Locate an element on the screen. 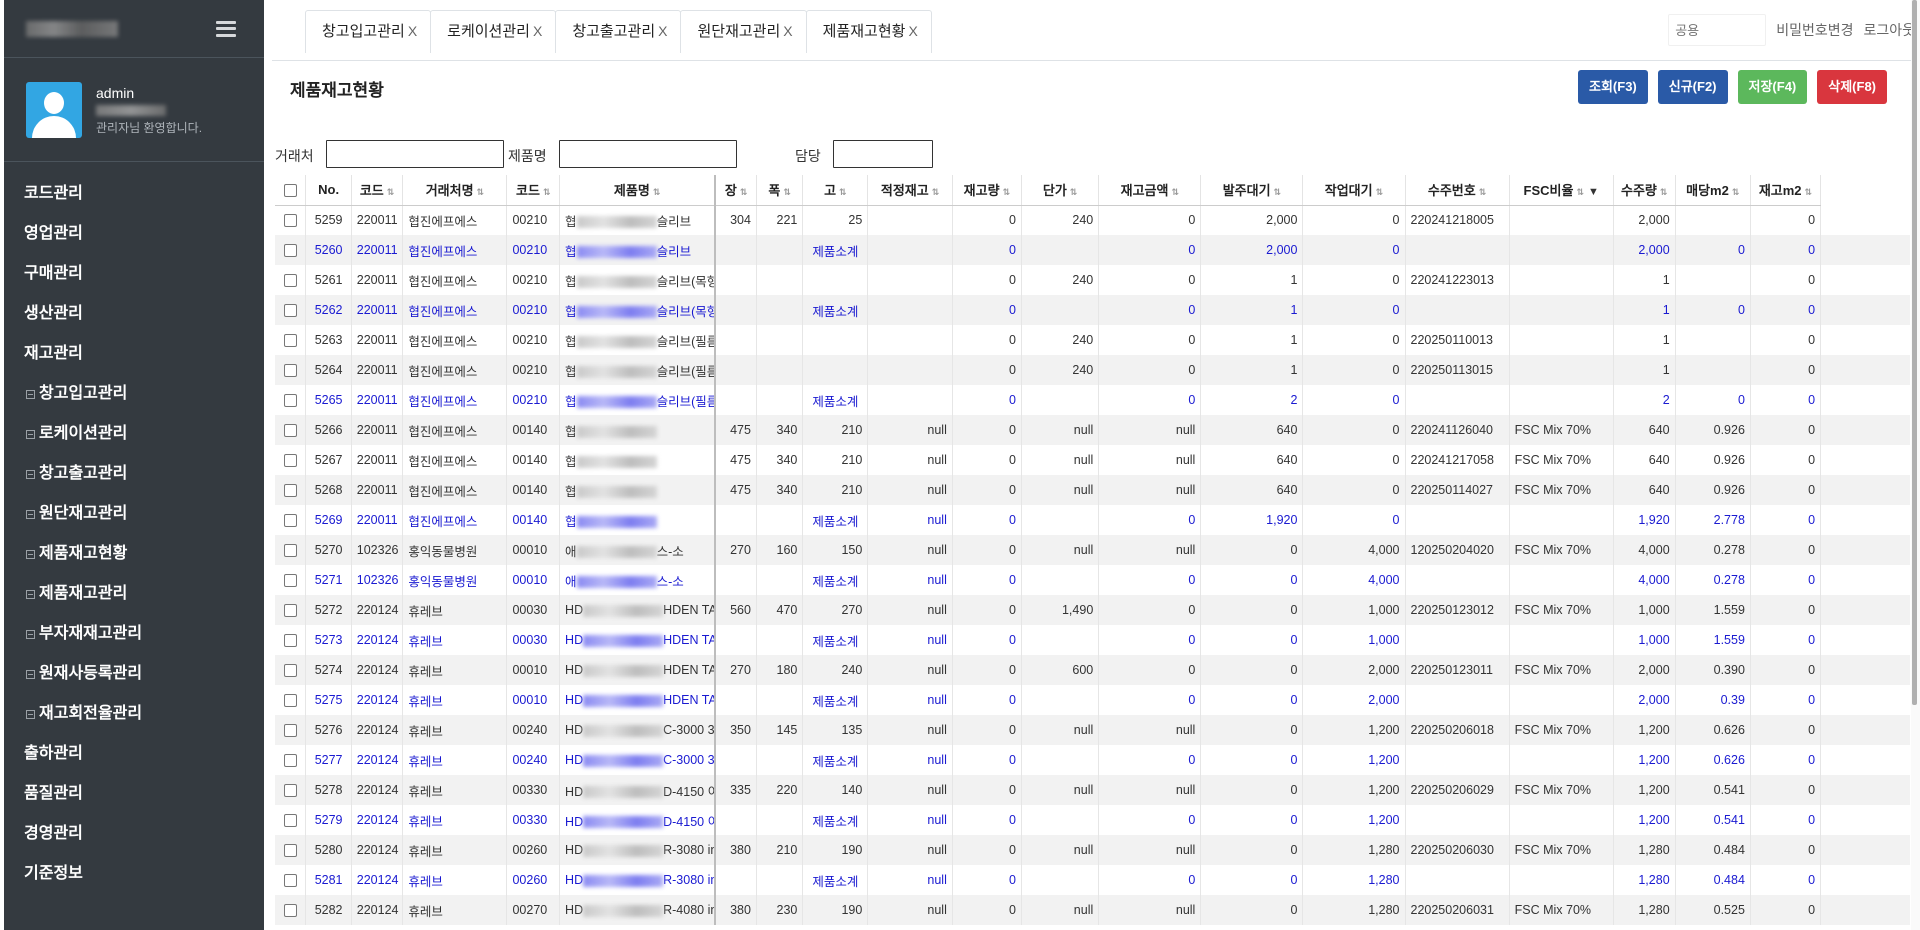 The image size is (1920, 930). column-header-8: 적정재고 ⇅ is located at coordinates (910, 190).